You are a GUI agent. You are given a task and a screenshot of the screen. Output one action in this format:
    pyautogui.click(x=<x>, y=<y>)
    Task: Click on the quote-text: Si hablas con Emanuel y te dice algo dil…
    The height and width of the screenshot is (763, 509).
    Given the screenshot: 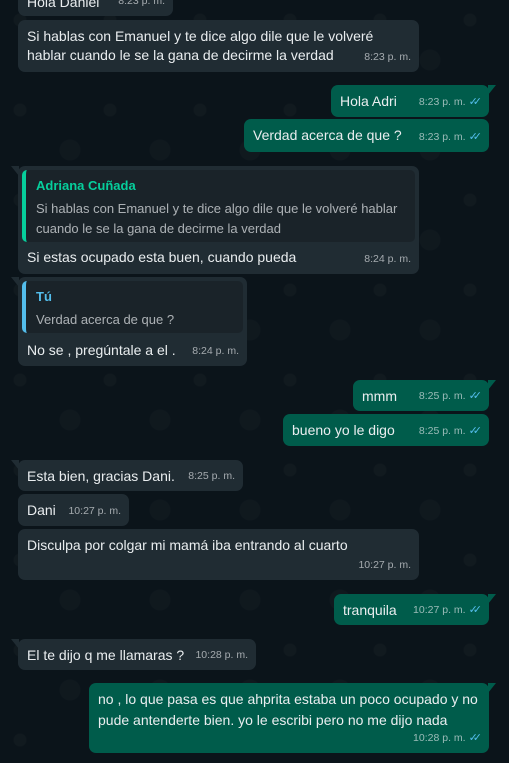 What is the action you would take?
    pyautogui.click(x=217, y=218)
    